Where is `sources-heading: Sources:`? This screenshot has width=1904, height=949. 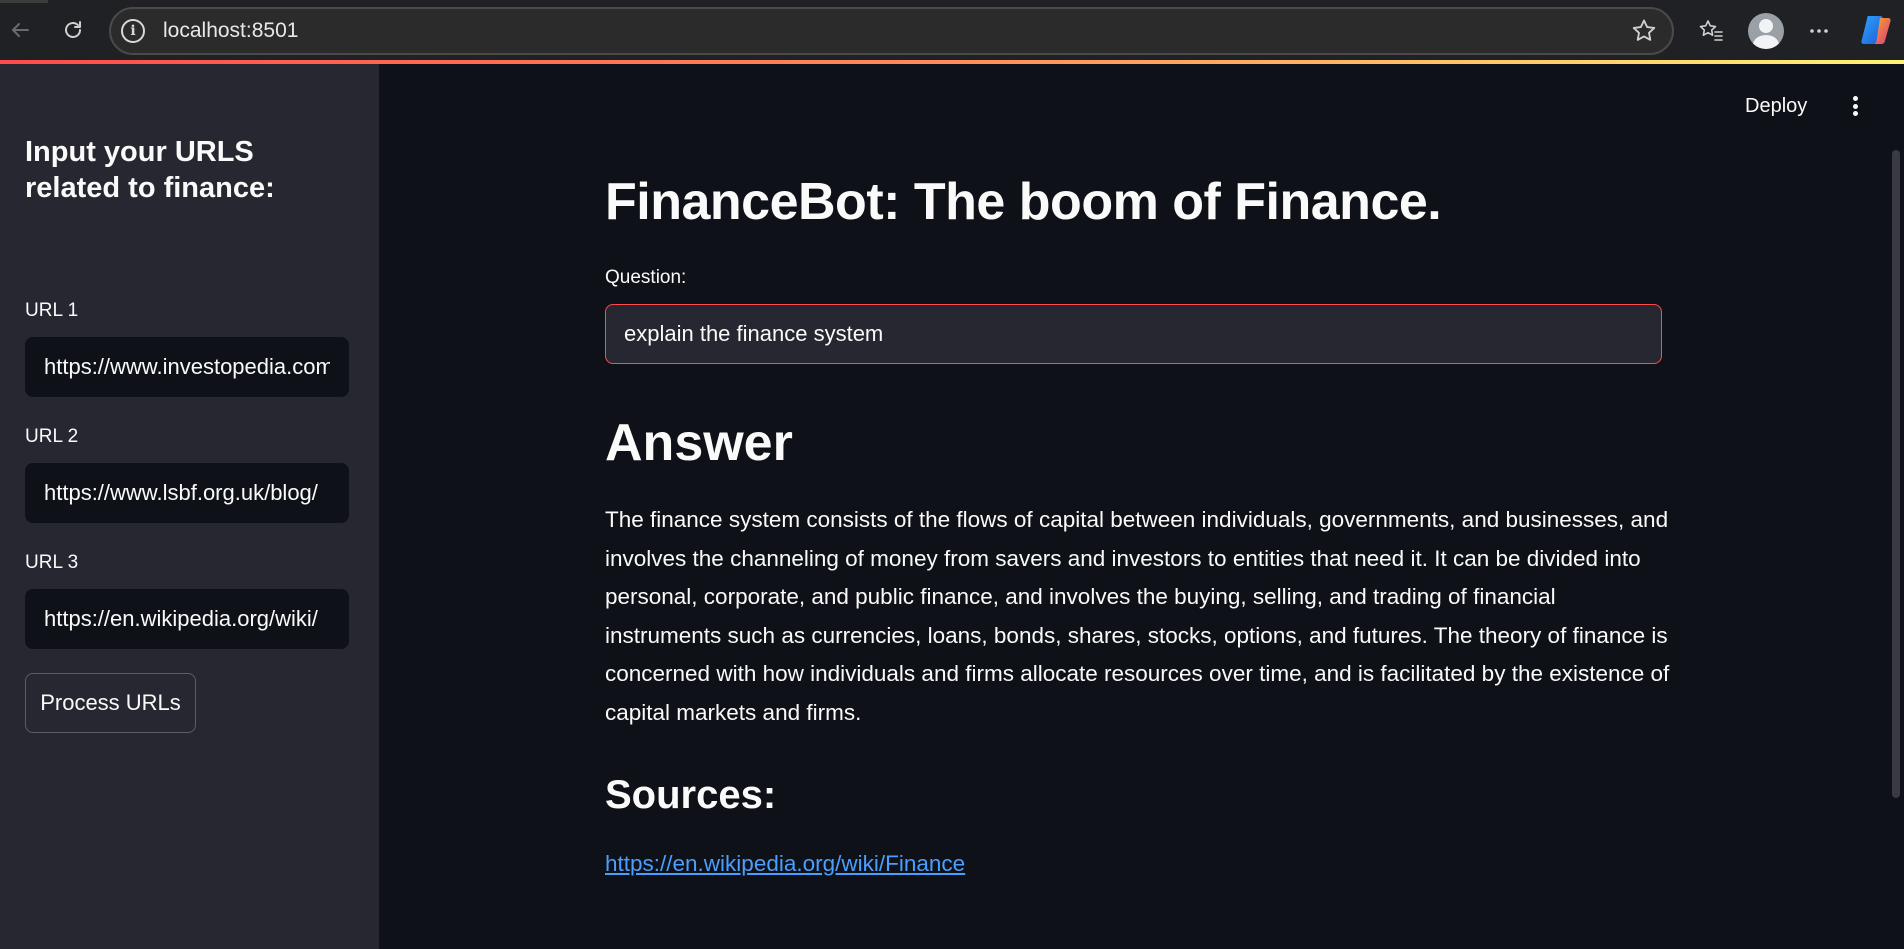 sources-heading: Sources: is located at coordinates (691, 795).